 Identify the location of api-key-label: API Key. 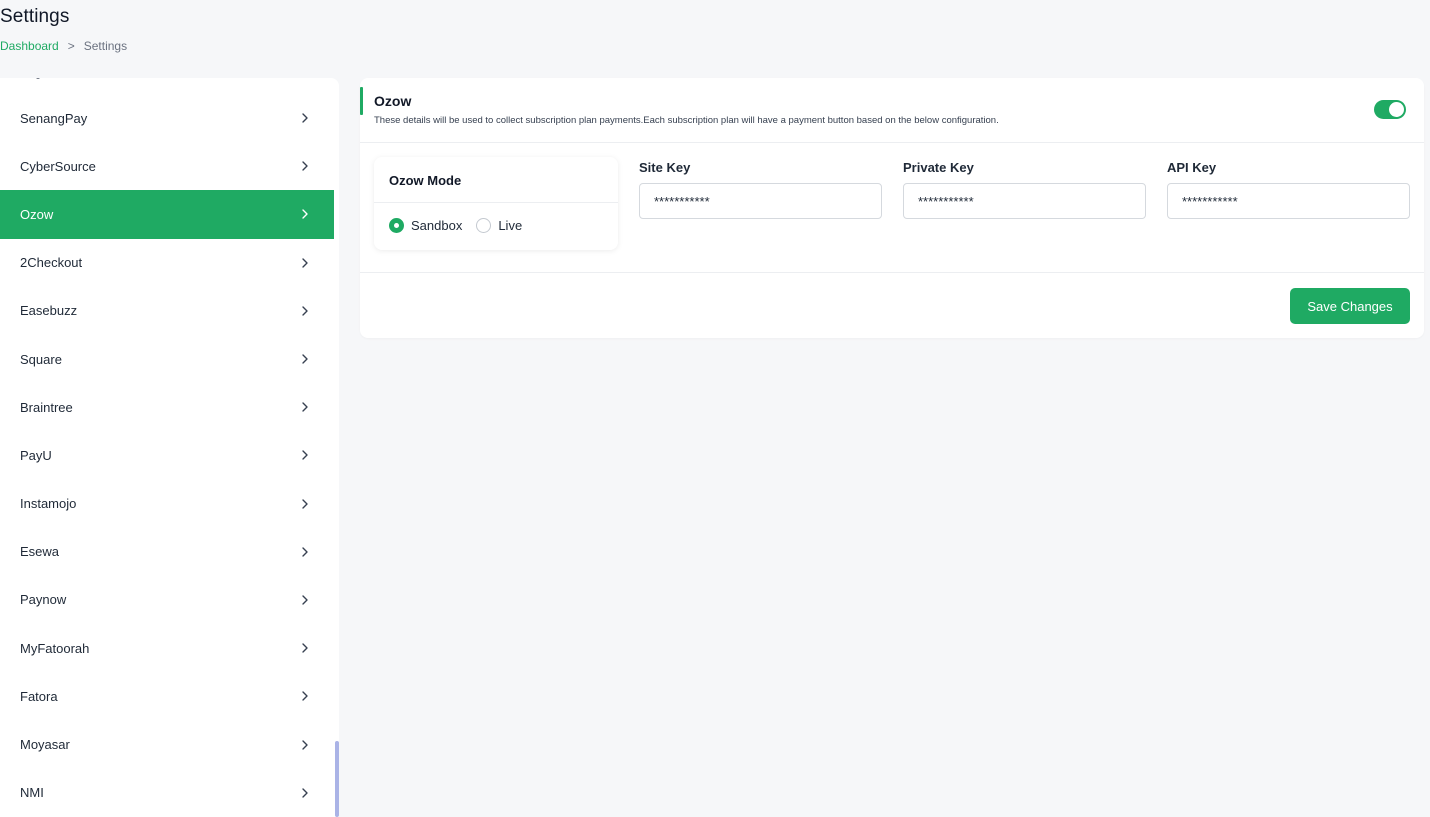
(1192, 167).